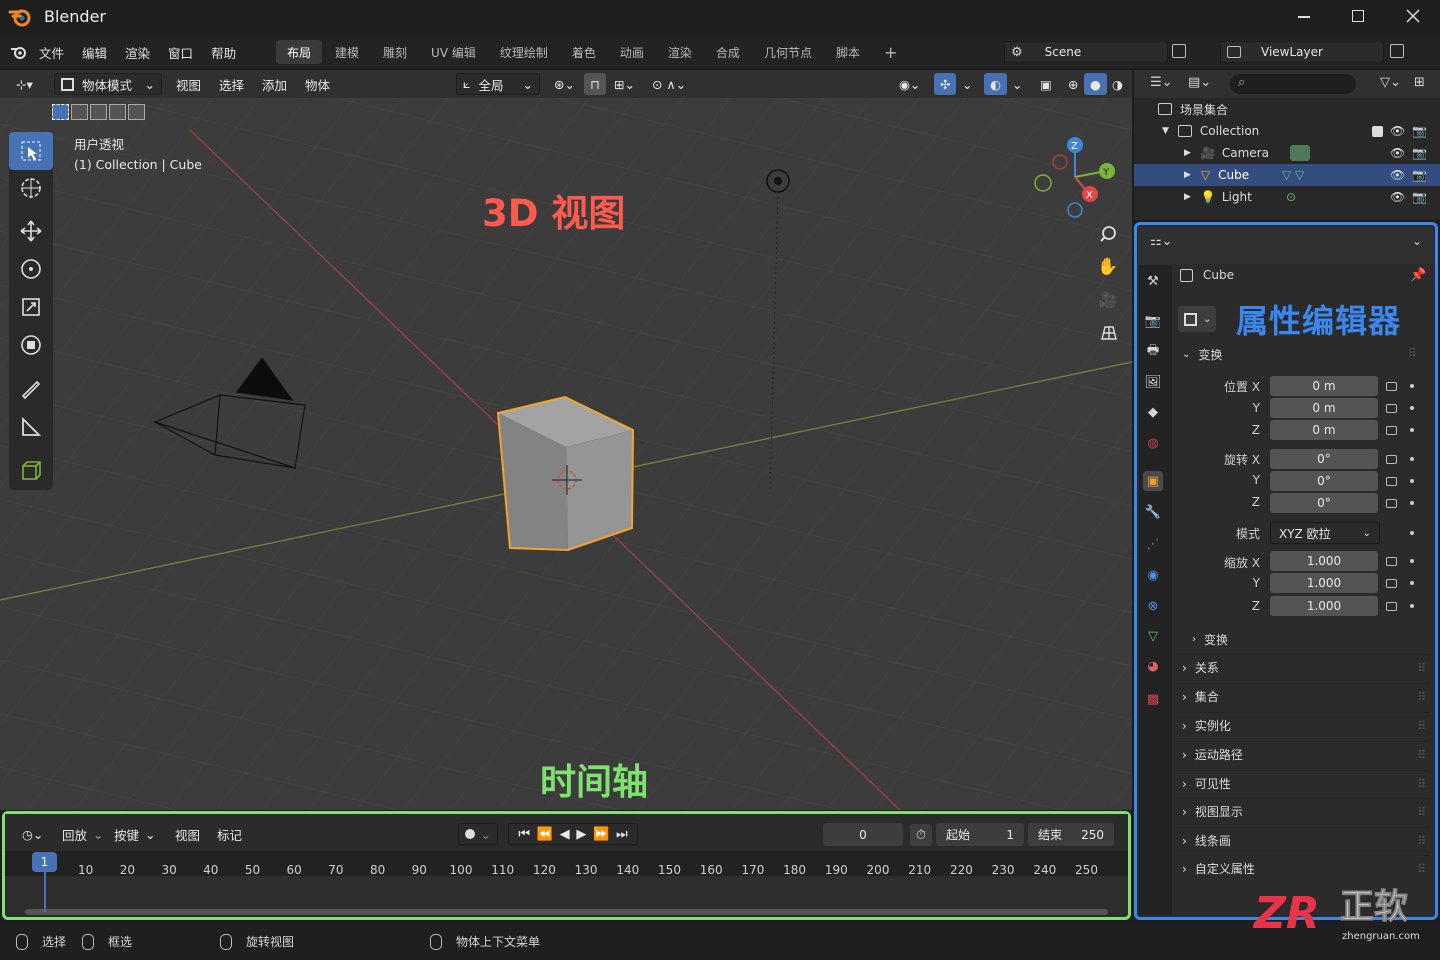  What do you see at coordinates (1303, 667) in the screenshot?
I see `section-relations: › 关系 ⠿` at bounding box center [1303, 667].